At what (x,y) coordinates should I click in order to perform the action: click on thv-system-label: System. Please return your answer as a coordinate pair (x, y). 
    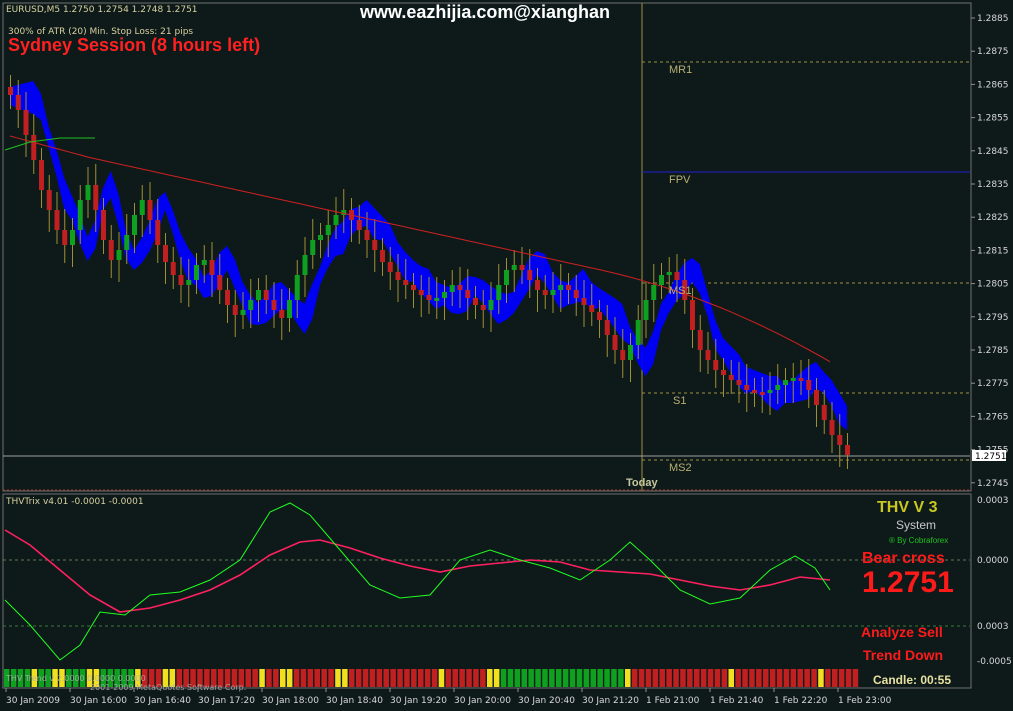
    Looking at the image, I should click on (916, 525).